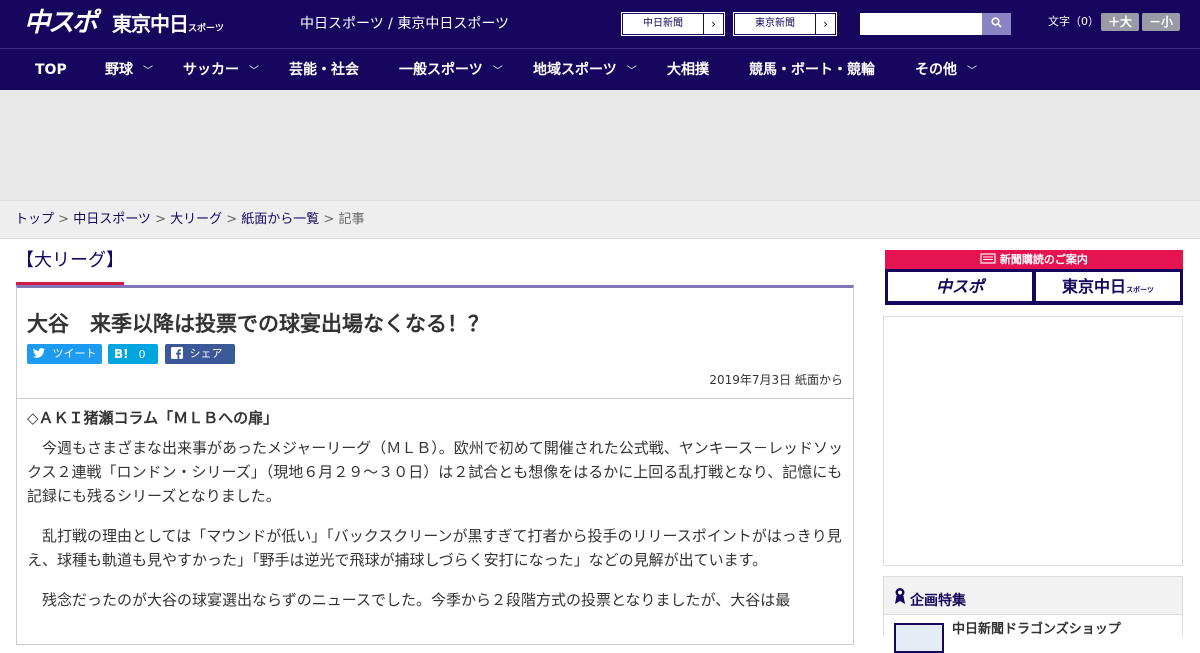  What do you see at coordinates (900, 599) in the screenshot?
I see `ribbon-icon` at bounding box center [900, 599].